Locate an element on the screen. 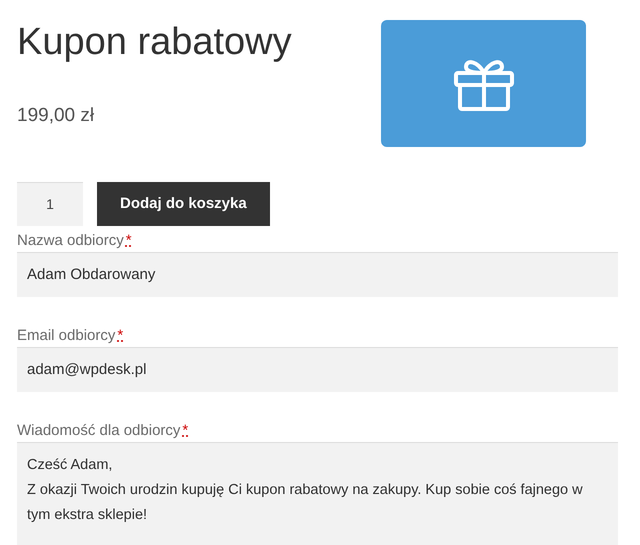  input-field: Adam Obdarowany is located at coordinates (317, 274).